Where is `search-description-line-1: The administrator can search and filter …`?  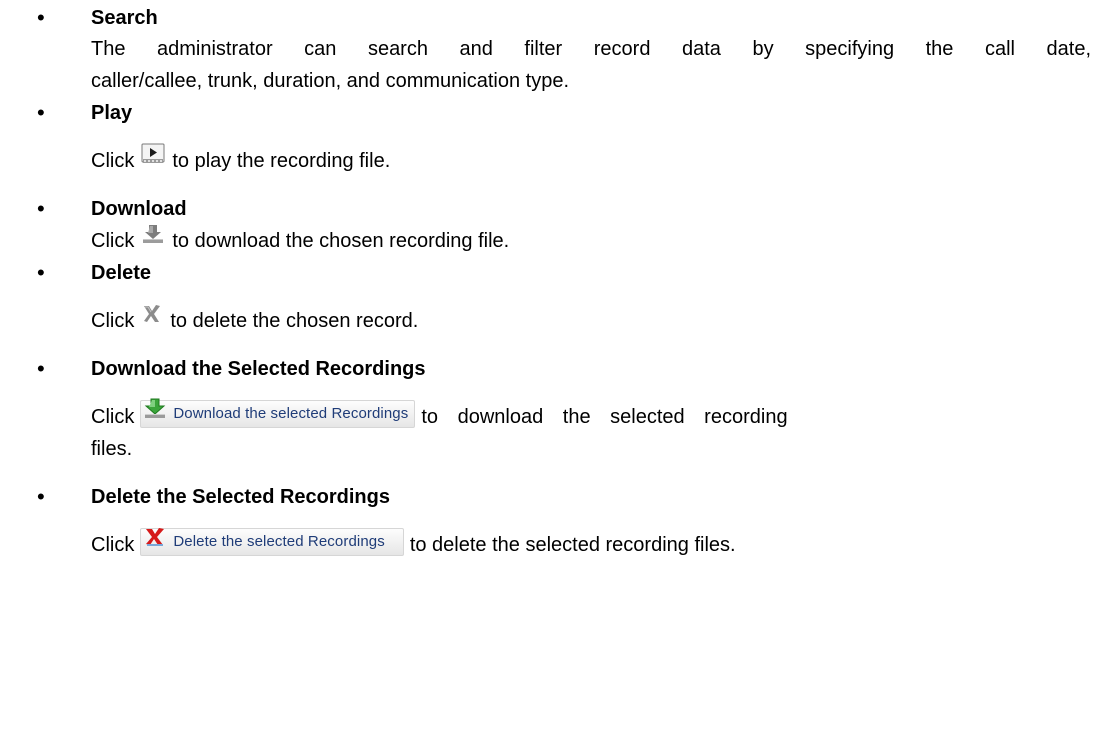 search-description-line-1: The administrator can search and filter … is located at coordinates (591, 49).